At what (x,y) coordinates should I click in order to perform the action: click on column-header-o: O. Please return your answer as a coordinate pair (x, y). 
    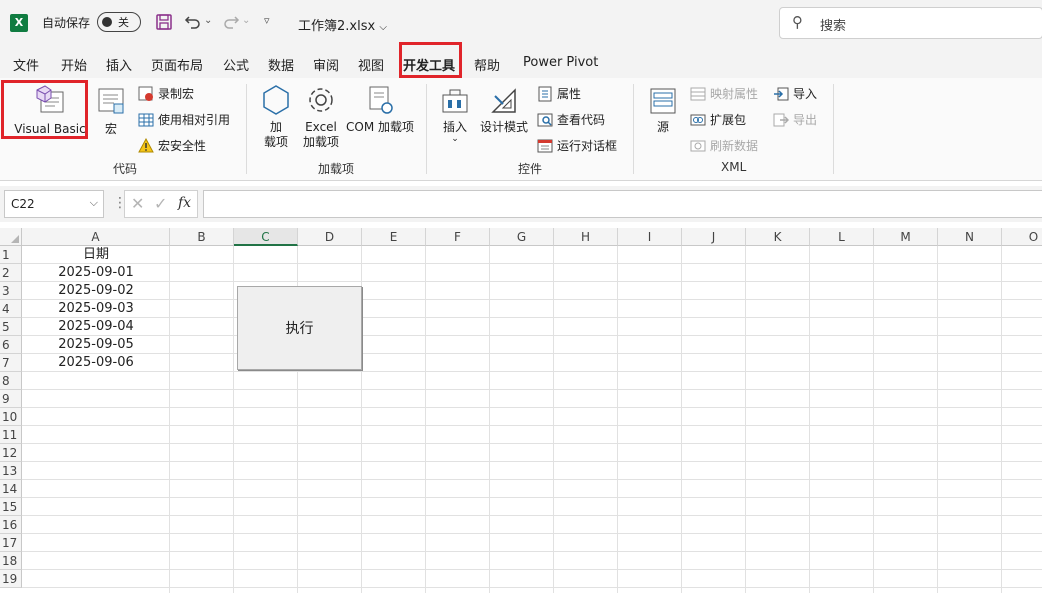
    Looking at the image, I should click on (1022, 237).